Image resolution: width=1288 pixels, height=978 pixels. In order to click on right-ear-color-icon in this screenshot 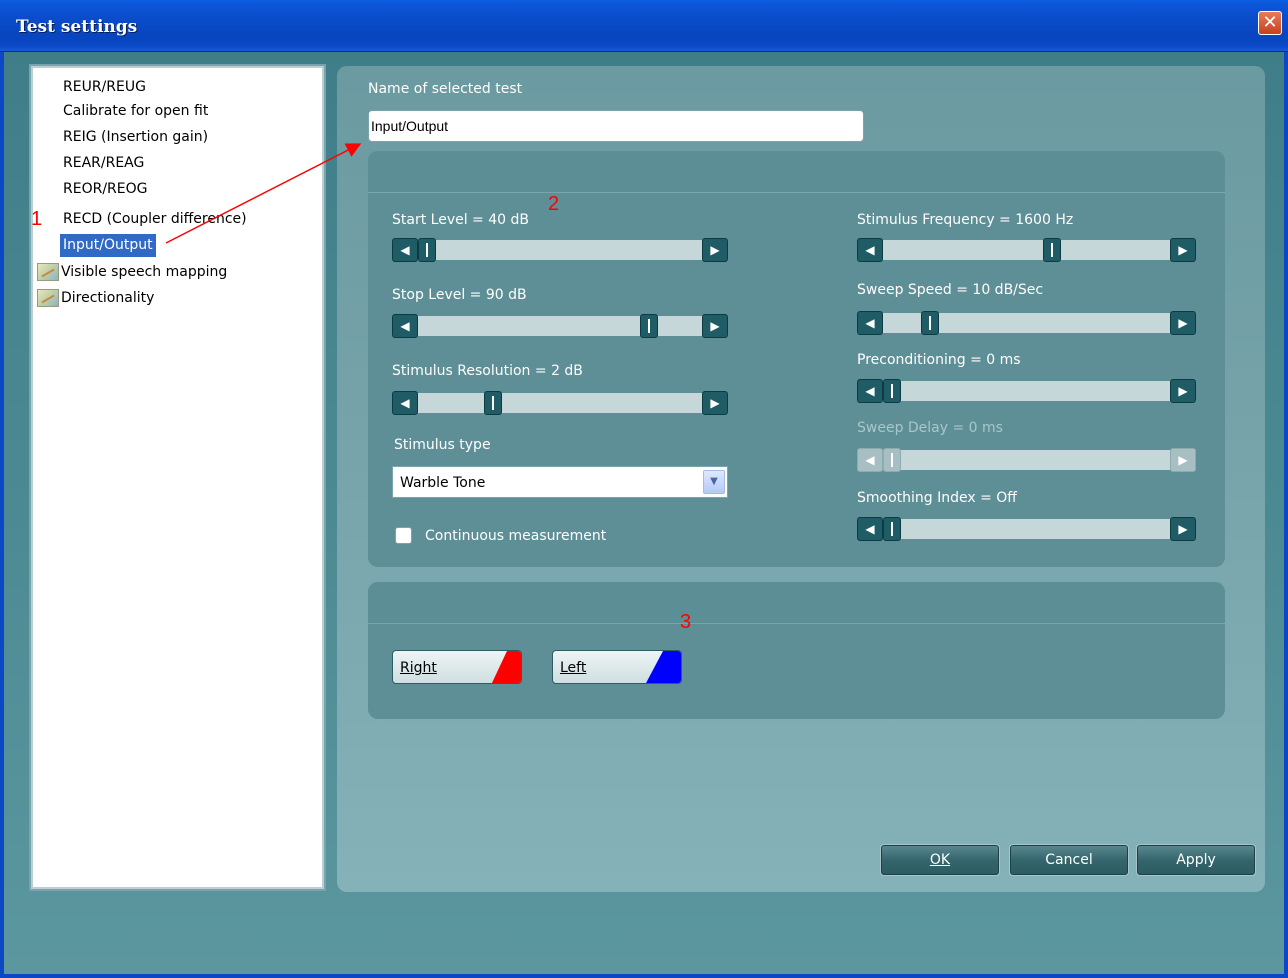, I will do `click(506, 667)`.